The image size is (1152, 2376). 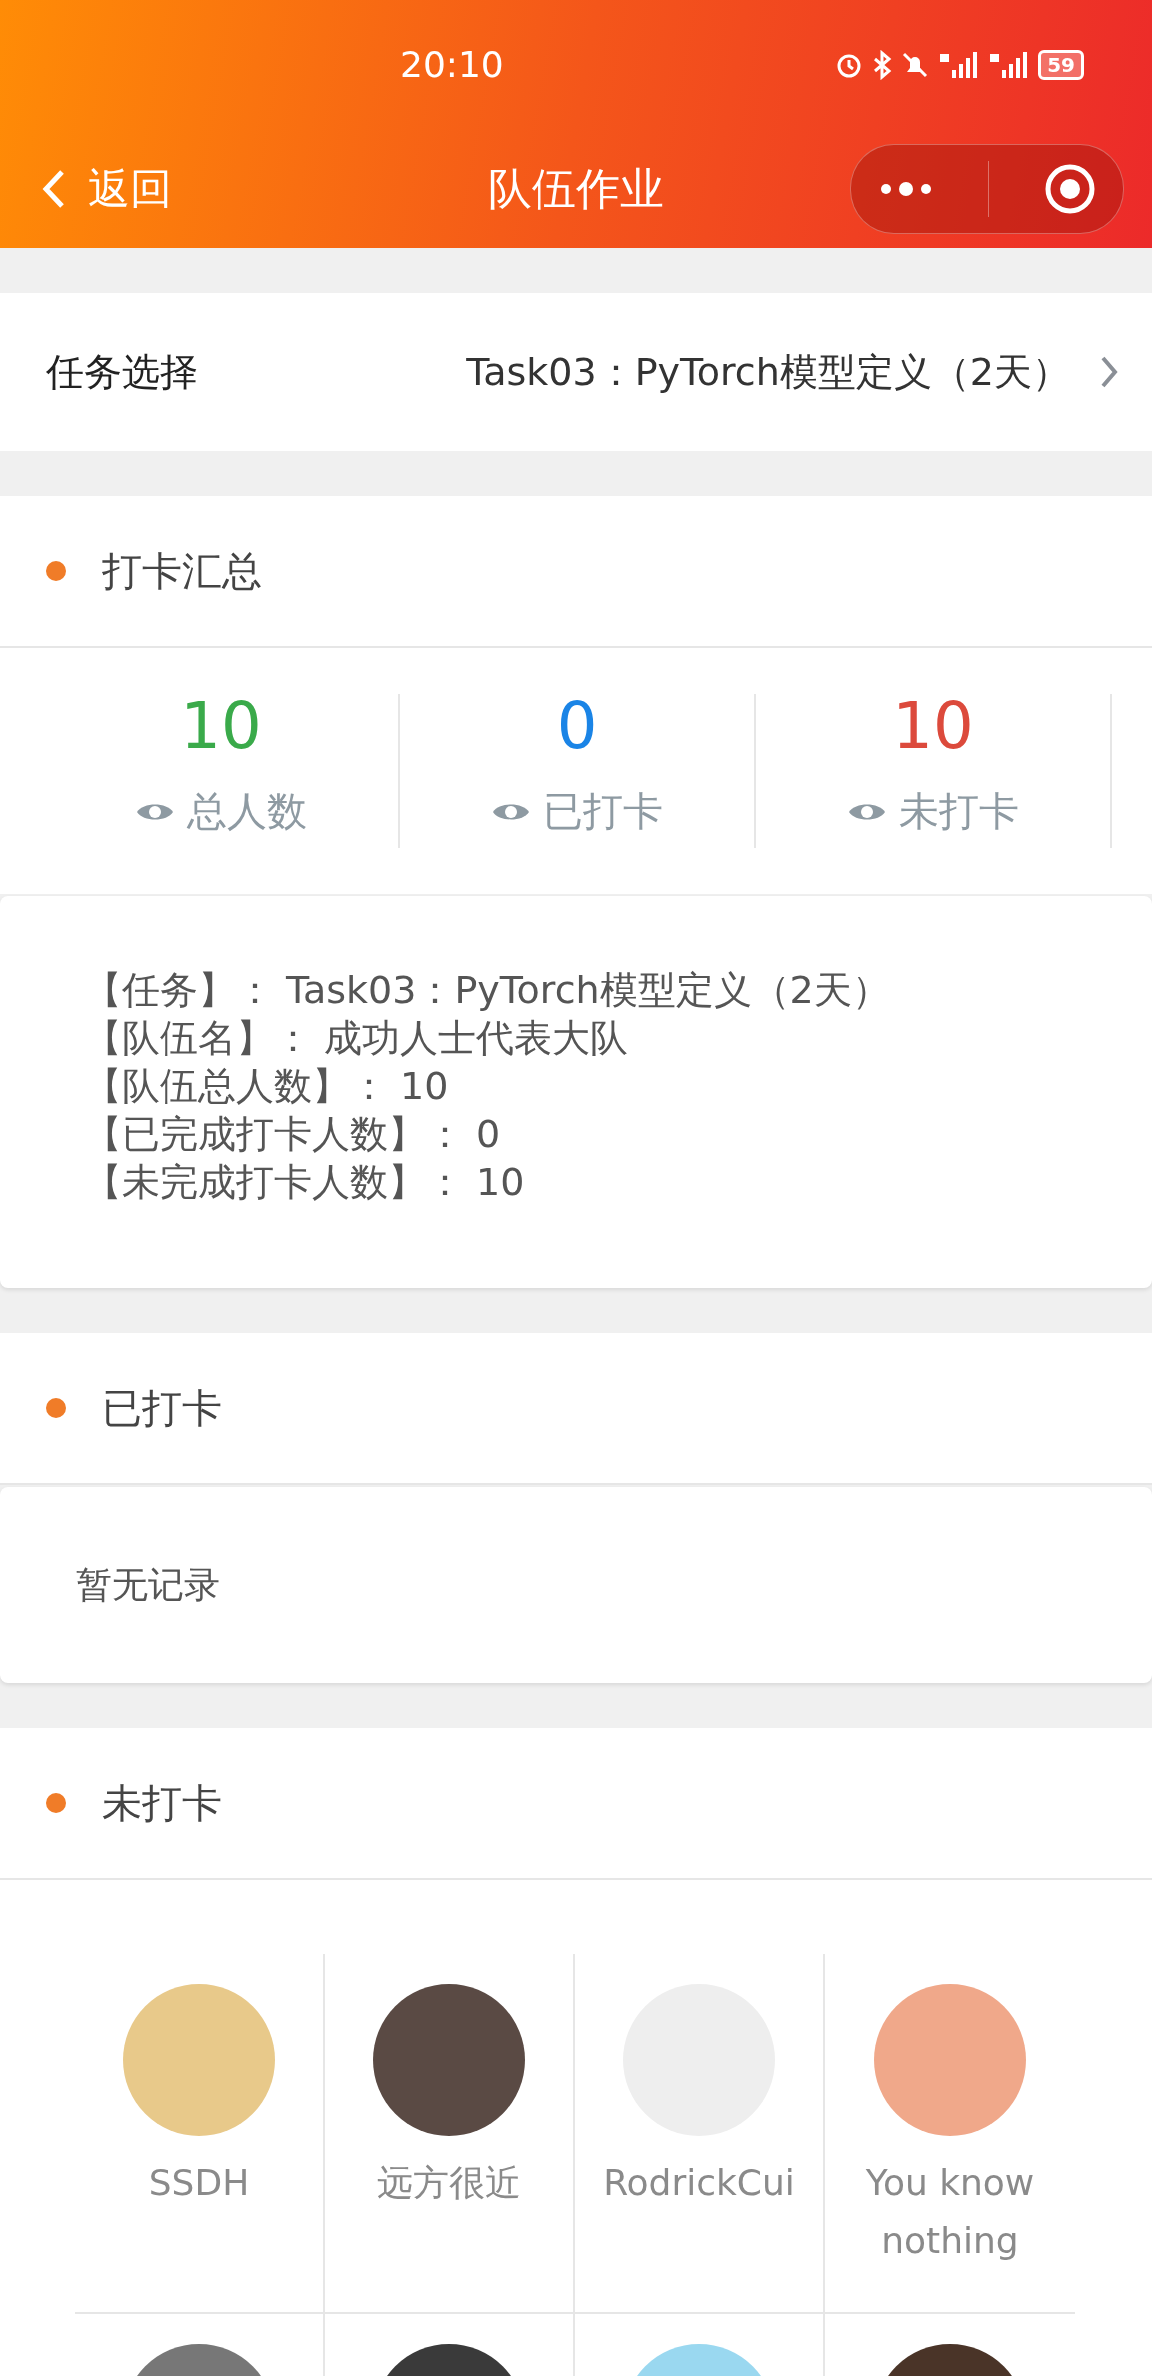 I want to click on chevron-left-icon, so click(x=54, y=189).